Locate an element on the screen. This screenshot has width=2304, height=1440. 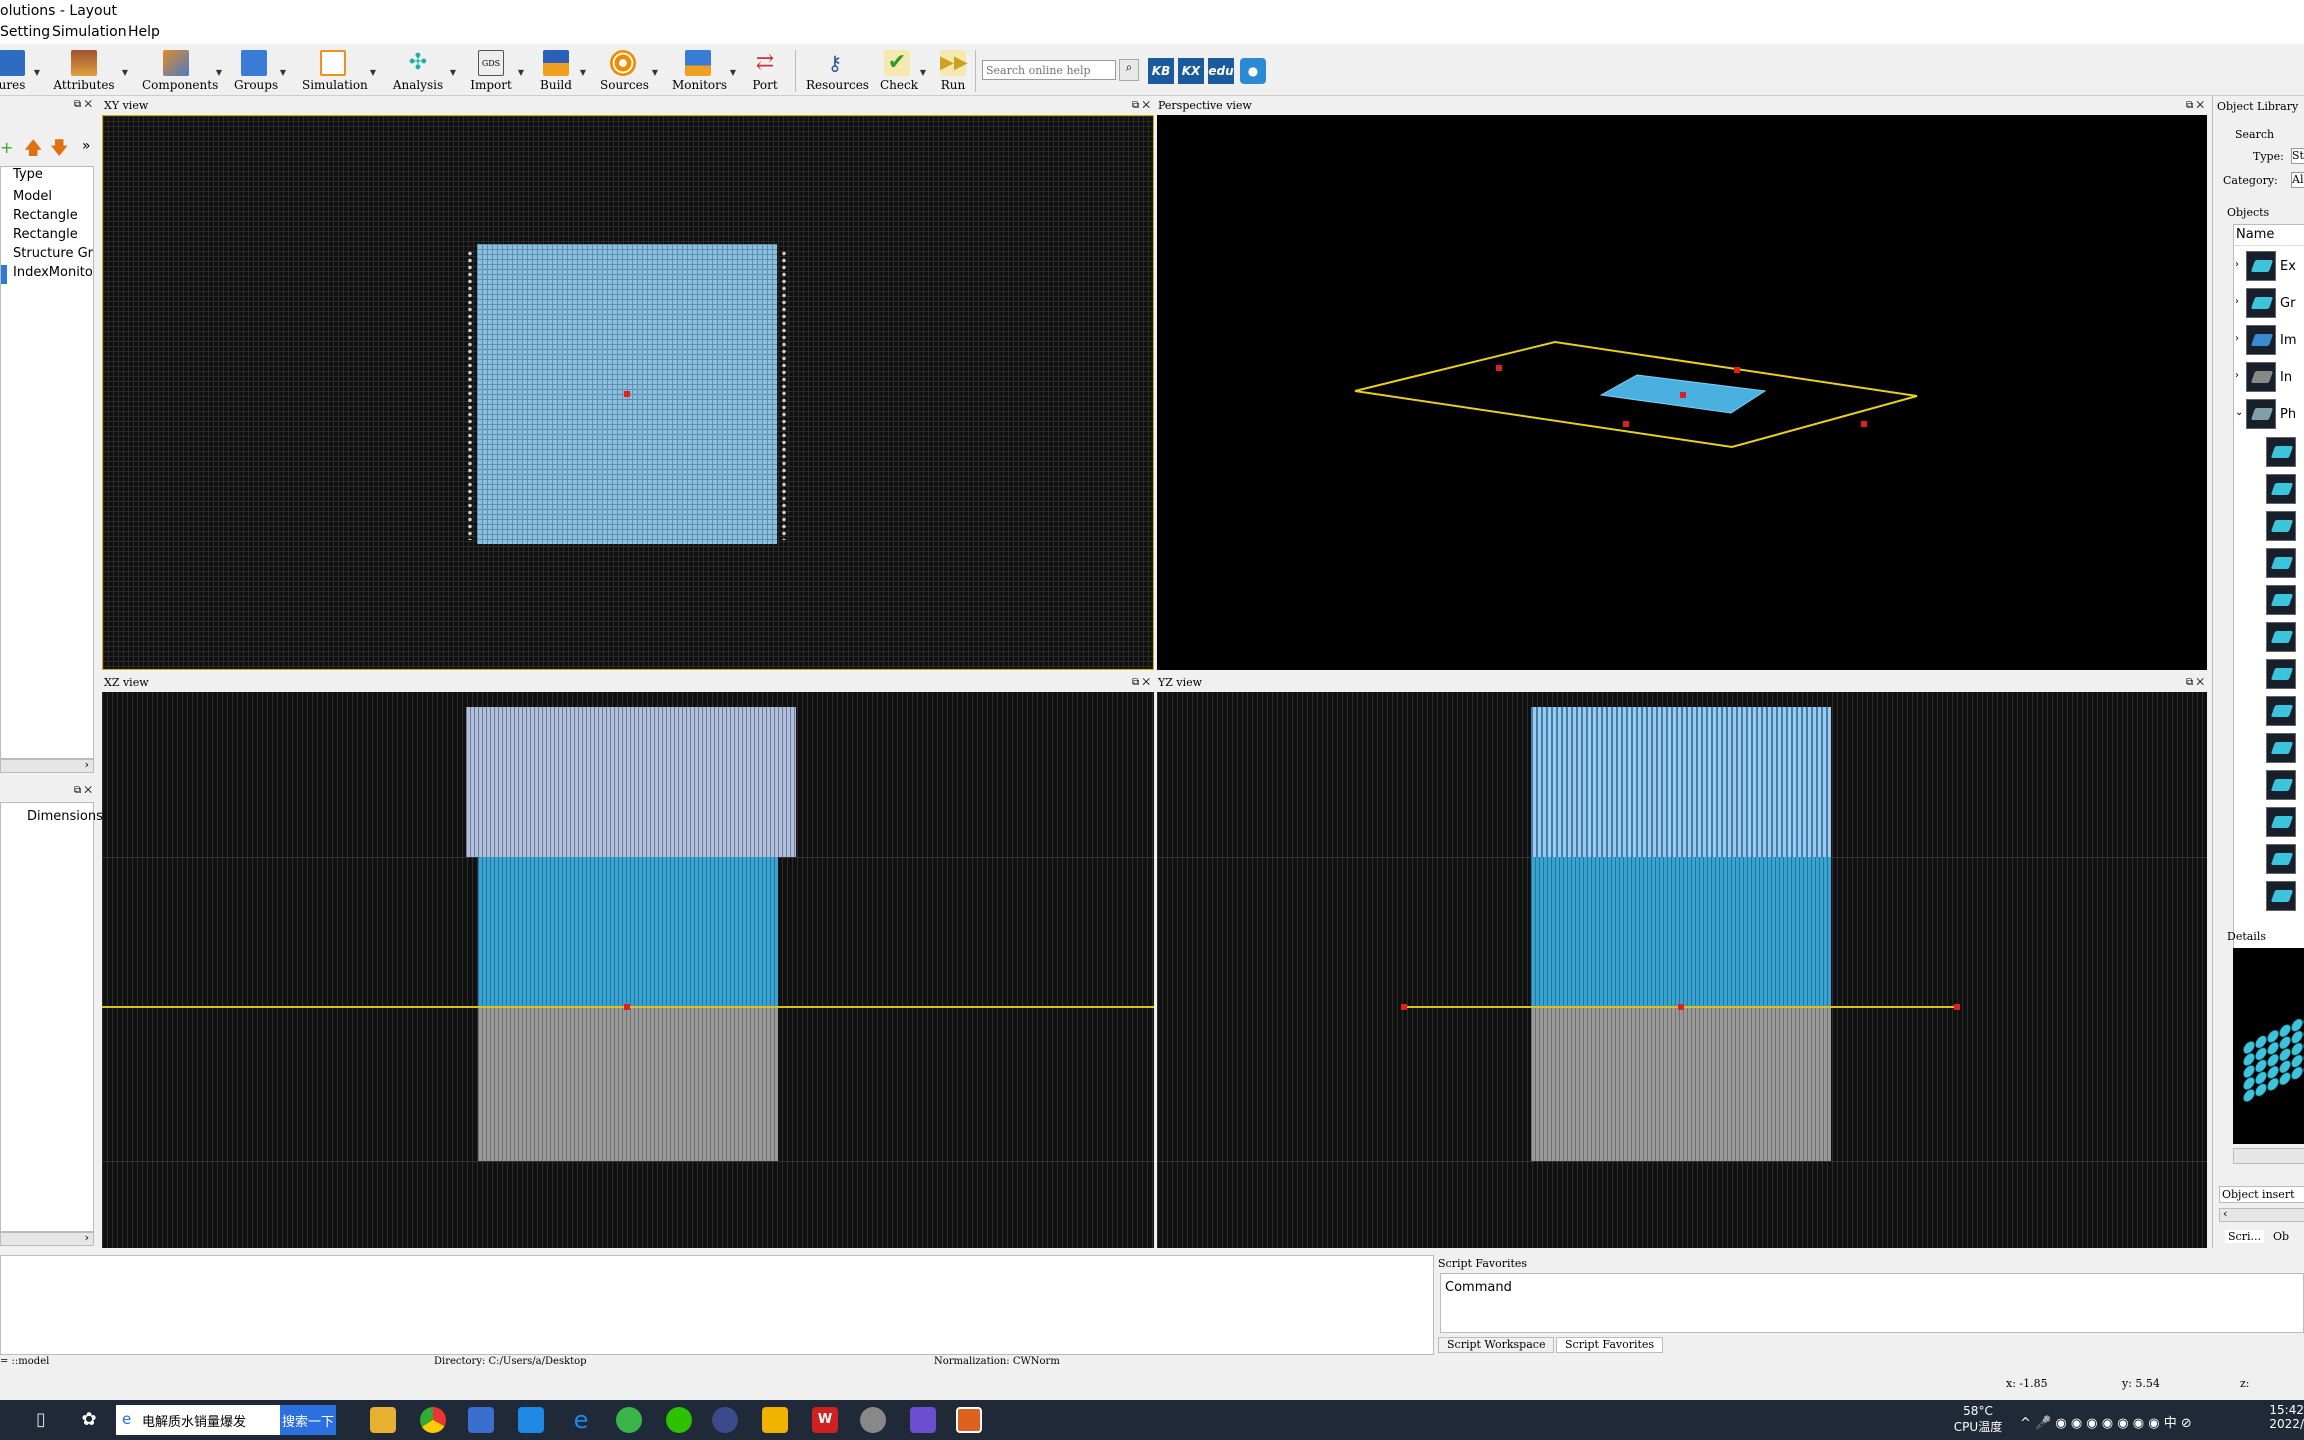
tree-horizontal-scrollbar: › is located at coordinates (47, 765).